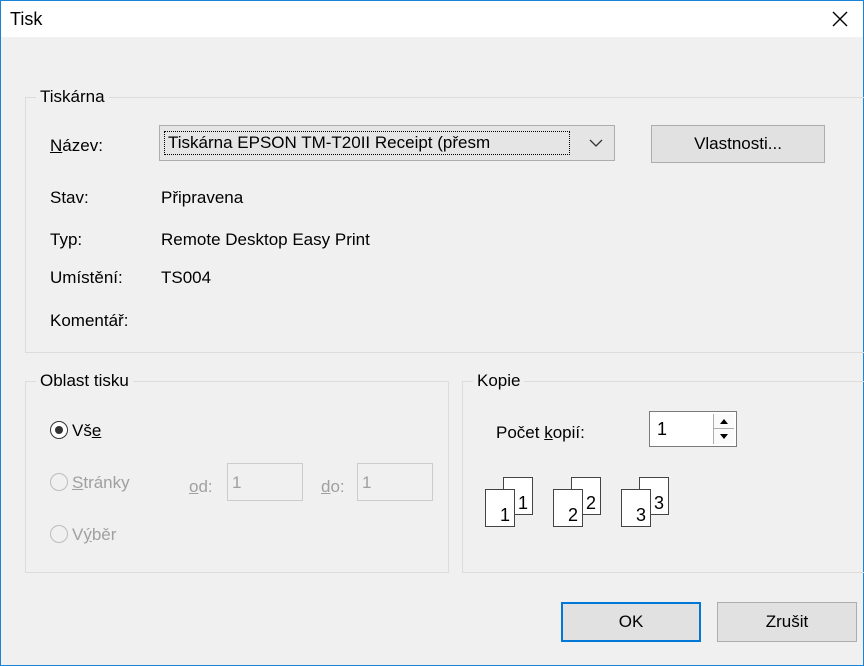 Image resolution: width=864 pixels, height=666 pixels. What do you see at coordinates (72, 97) in the screenshot?
I see `printer-group-legend: Tiskárna` at bounding box center [72, 97].